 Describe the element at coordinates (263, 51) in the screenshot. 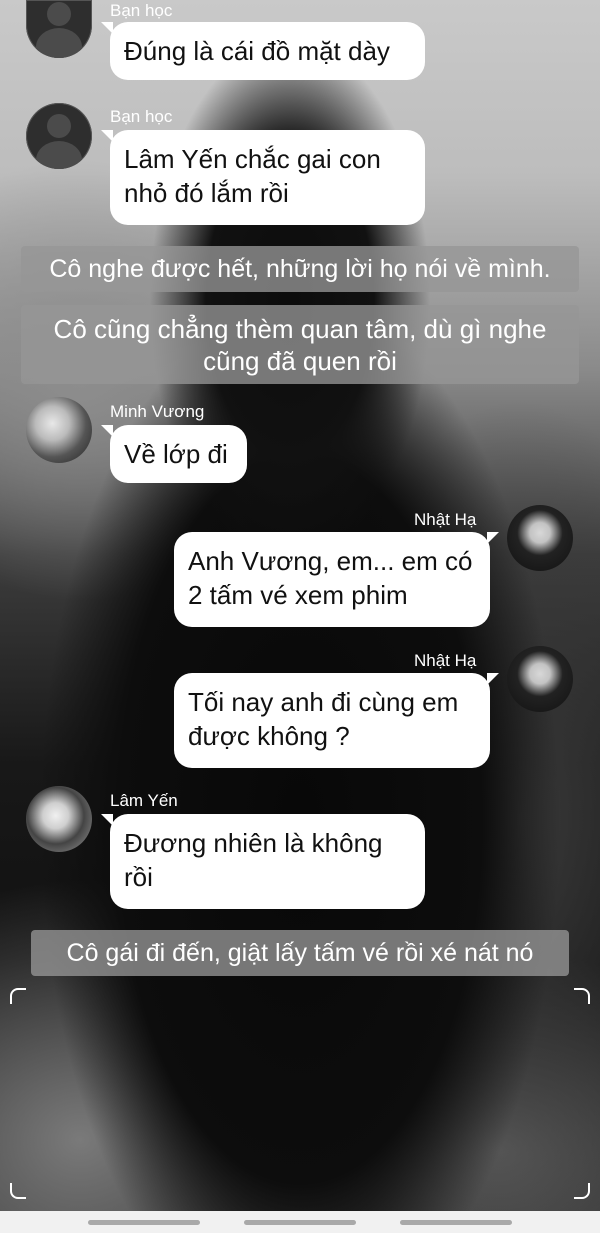

I see `message-bubble: Đúng là cái đồ mặt dày` at that location.